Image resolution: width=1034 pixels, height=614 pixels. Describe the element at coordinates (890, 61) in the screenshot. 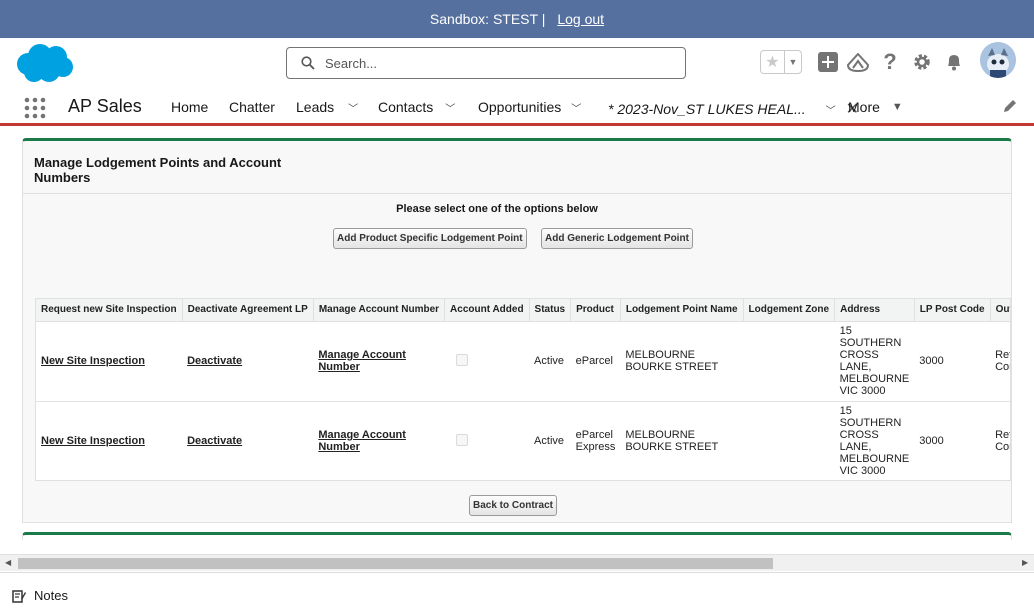

I see `help-icon: ?` at that location.